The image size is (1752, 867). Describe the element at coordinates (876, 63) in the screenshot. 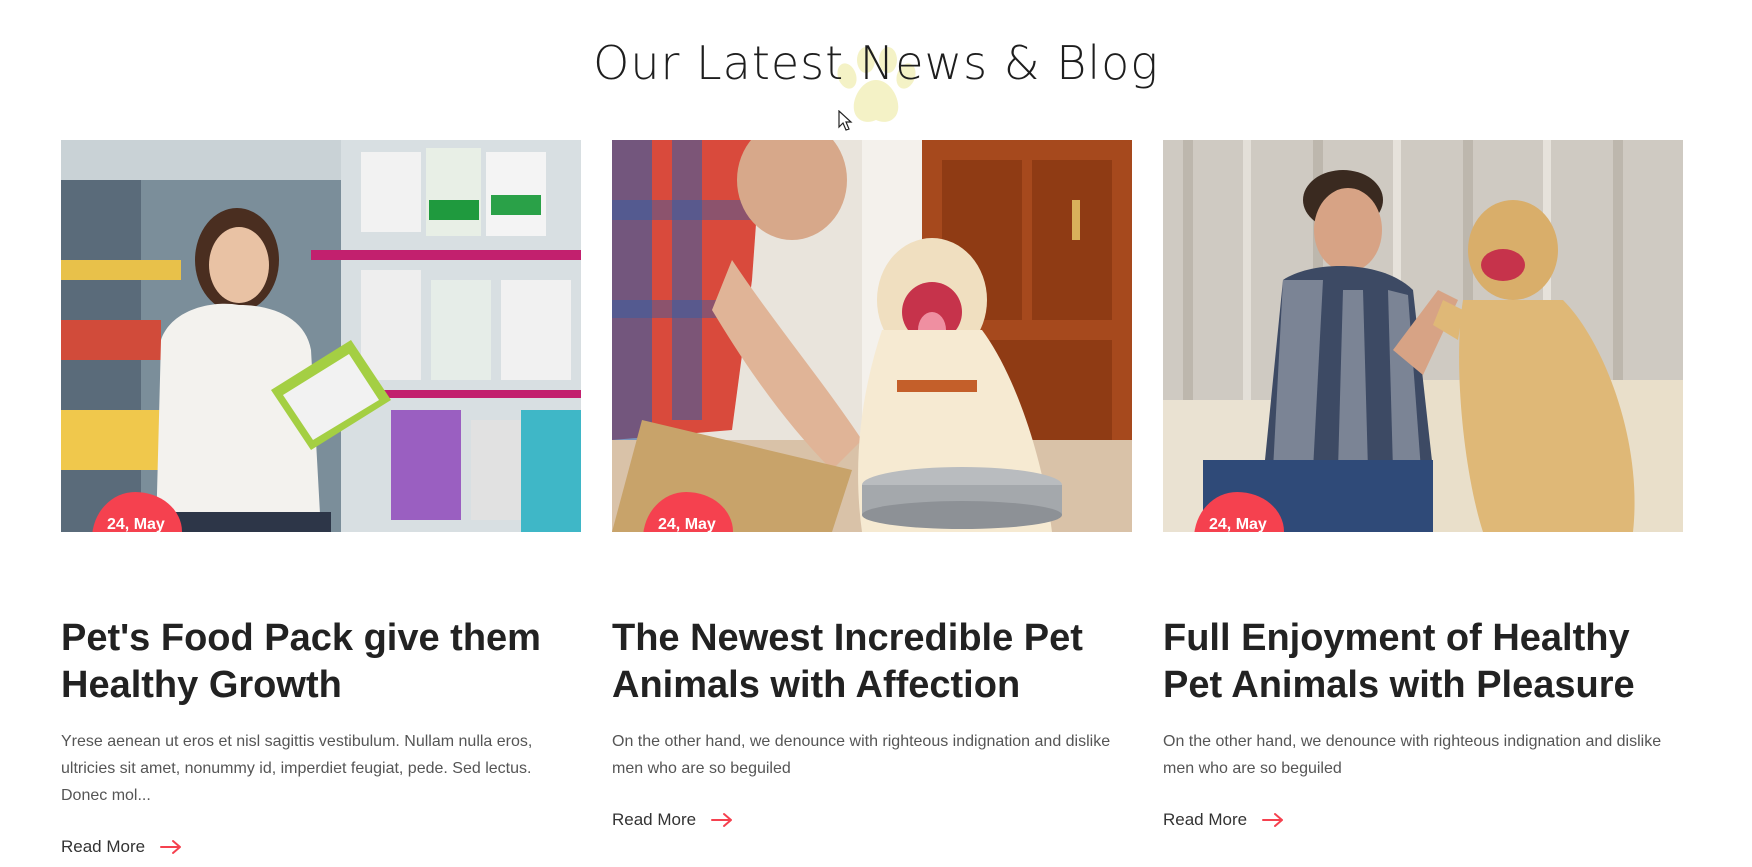

I see `section-title: Our Latest News & Blog` at that location.